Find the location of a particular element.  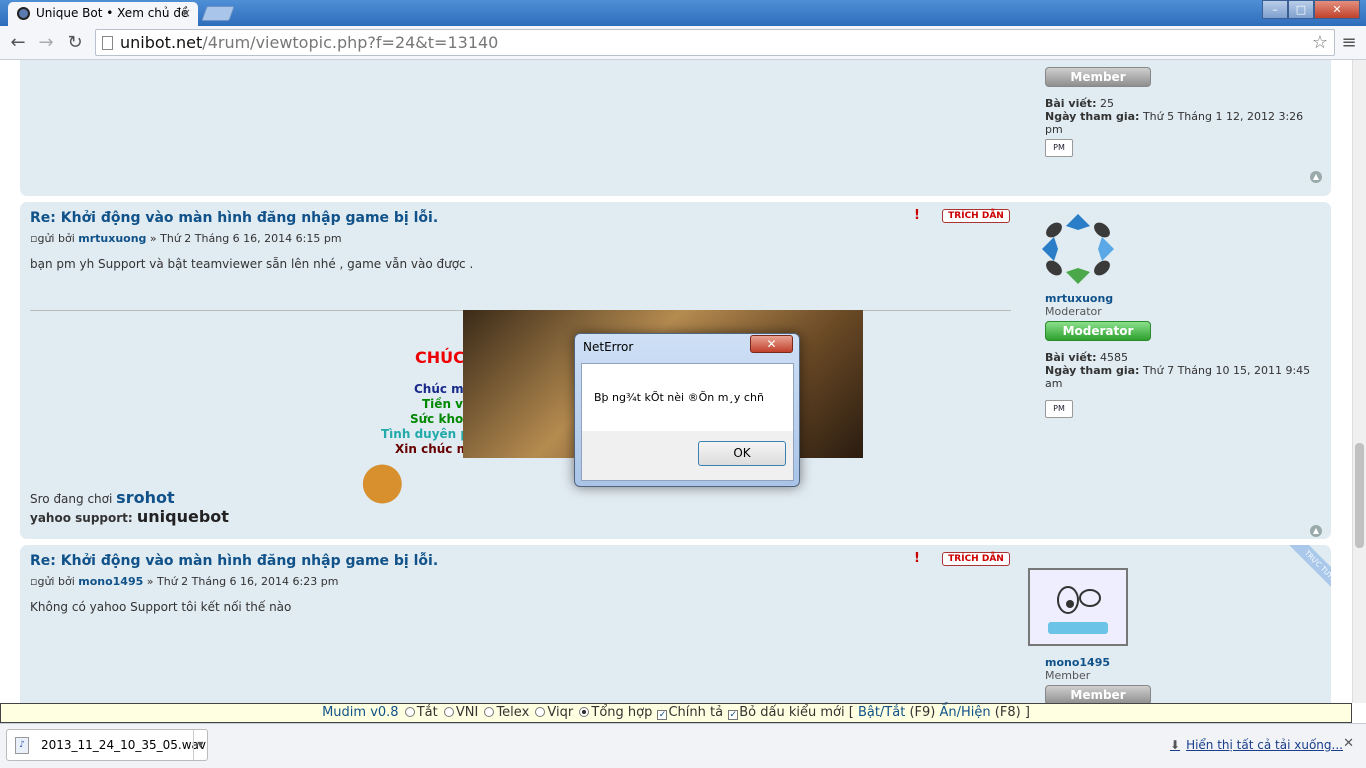

title-bar: Unique Bot • Xem chủ đề × – □ ✕ is located at coordinates (683, 13).